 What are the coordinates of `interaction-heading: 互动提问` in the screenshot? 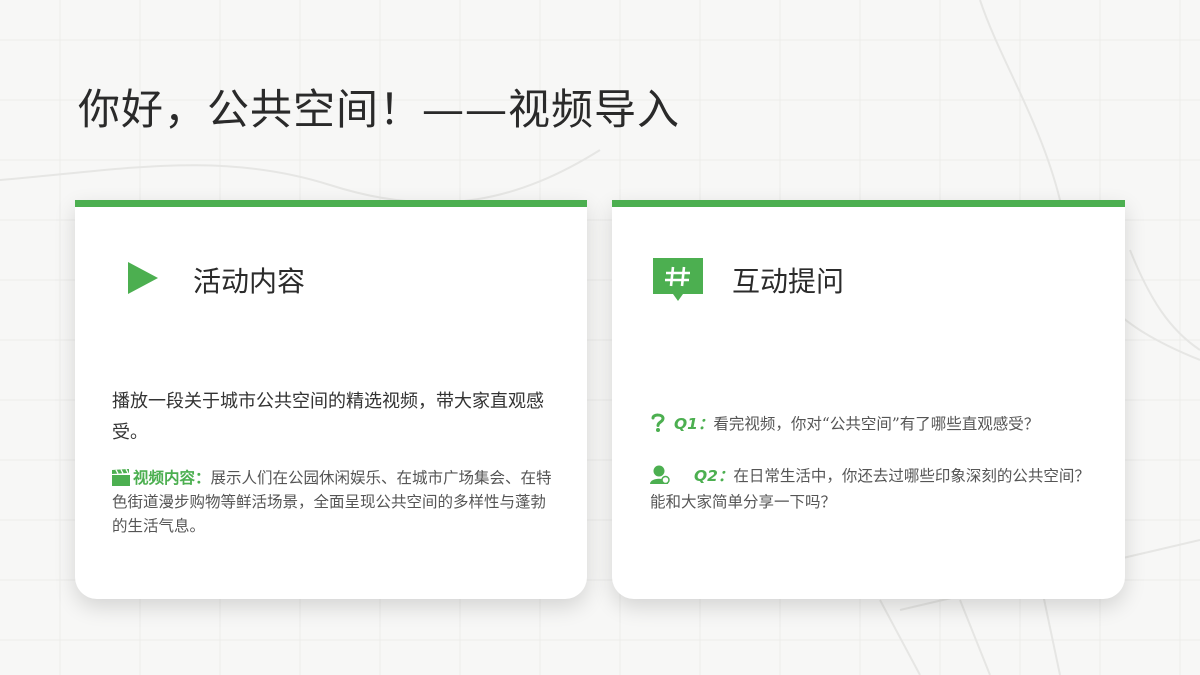 It's located at (788, 281).